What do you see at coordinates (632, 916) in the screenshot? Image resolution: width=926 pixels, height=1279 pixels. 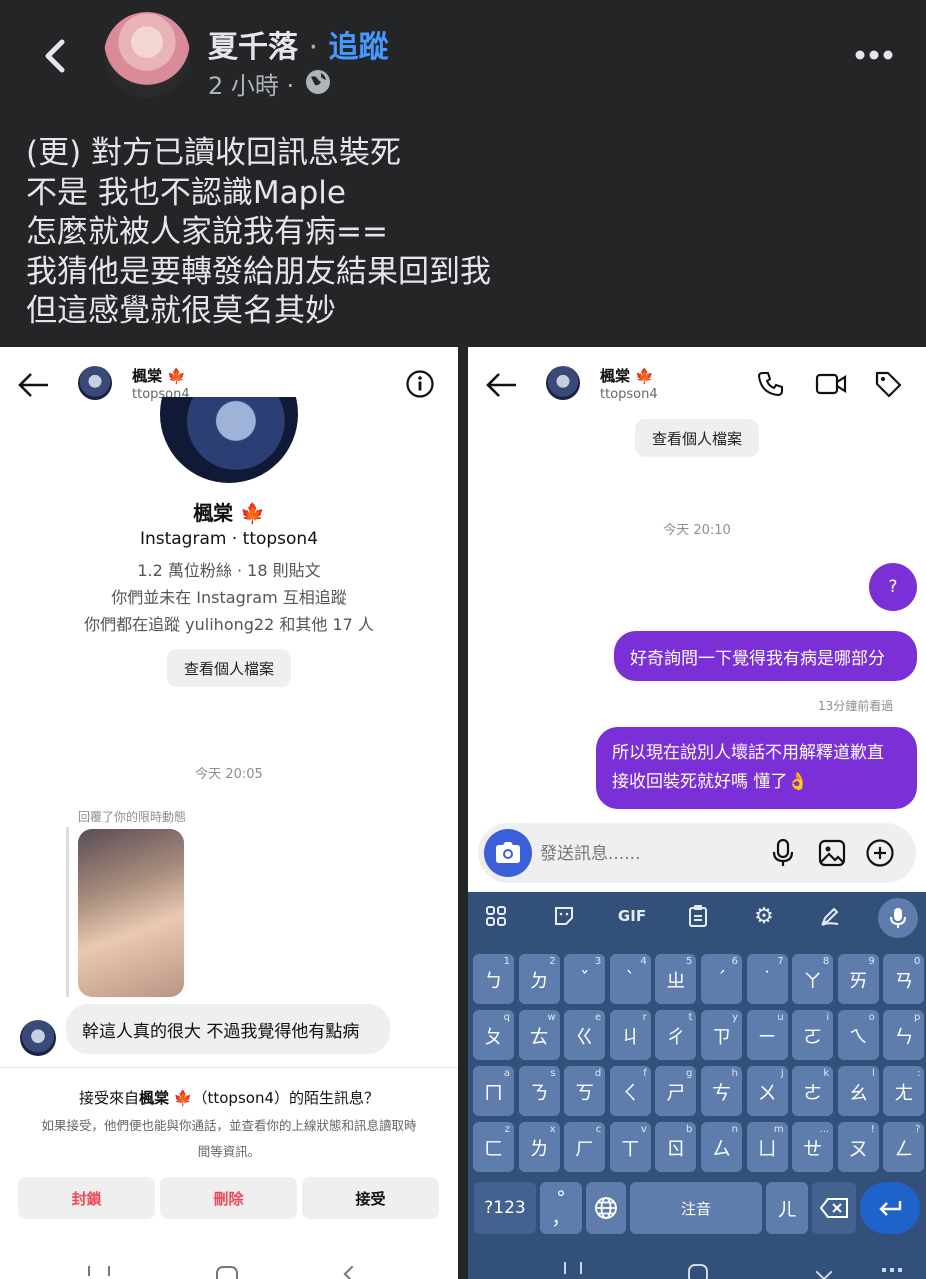 I see `gif-button: GIF` at bounding box center [632, 916].